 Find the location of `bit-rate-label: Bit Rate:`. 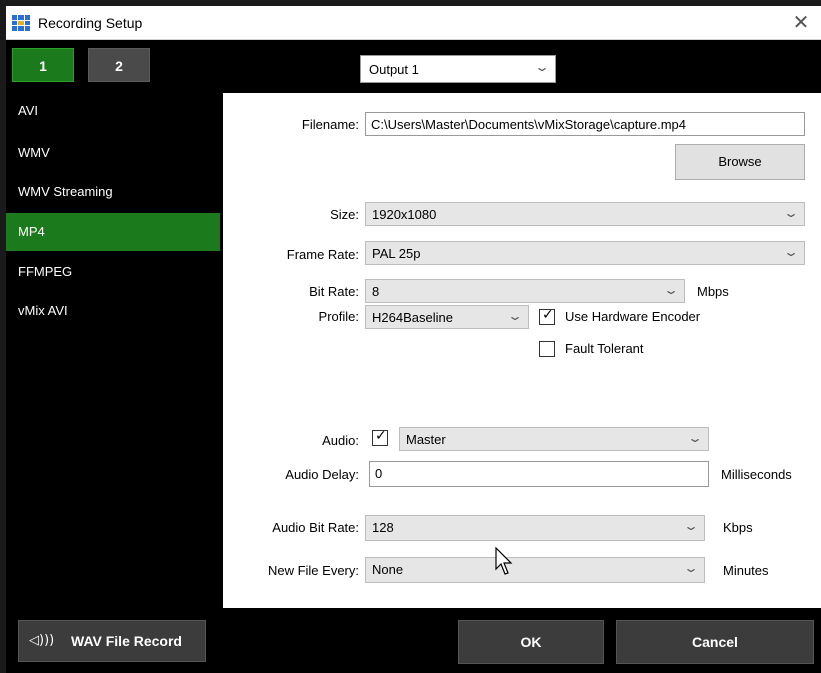

bit-rate-label: Bit Rate: is located at coordinates (334, 291).